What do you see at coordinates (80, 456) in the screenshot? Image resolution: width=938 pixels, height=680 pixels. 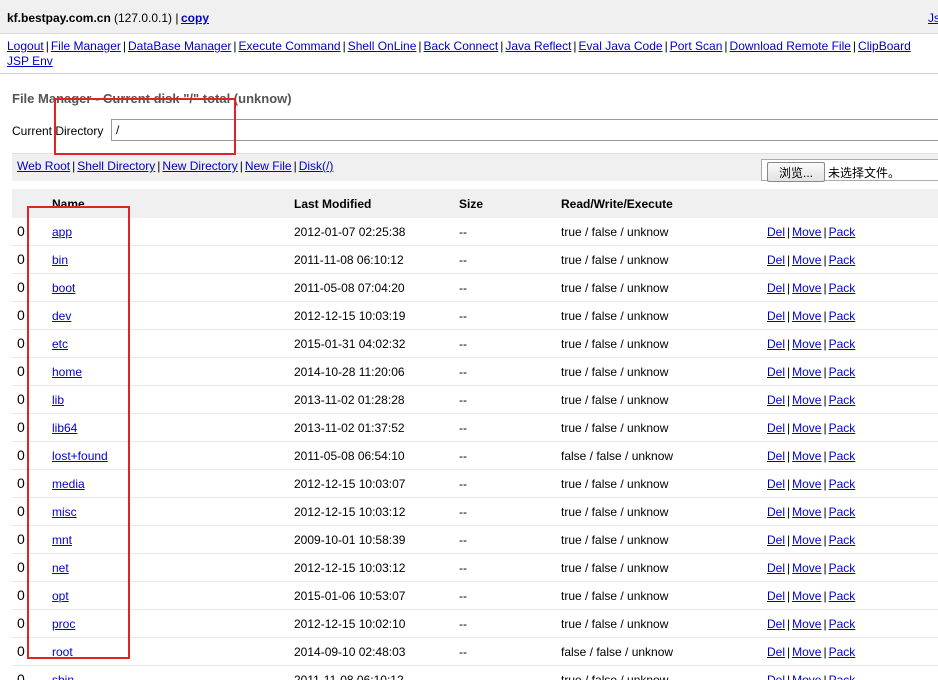 I see `dir-name-link: lost+found` at bounding box center [80, 456].